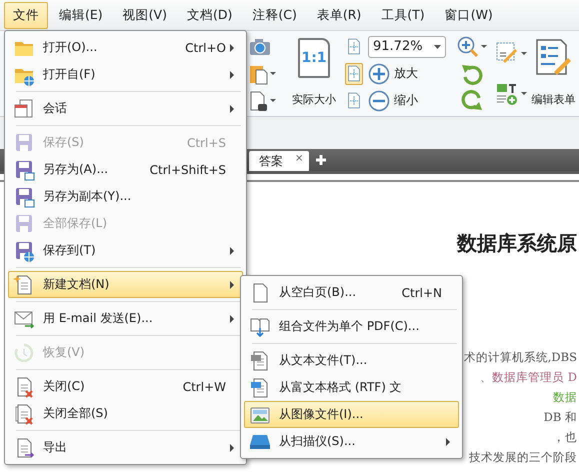 The height and width of the screenshot is (472, 579). What do you see at coordinates (274, 15) in the screenshot?
I see `menu-item: 注释(C)` at bounding box center [274, 15].